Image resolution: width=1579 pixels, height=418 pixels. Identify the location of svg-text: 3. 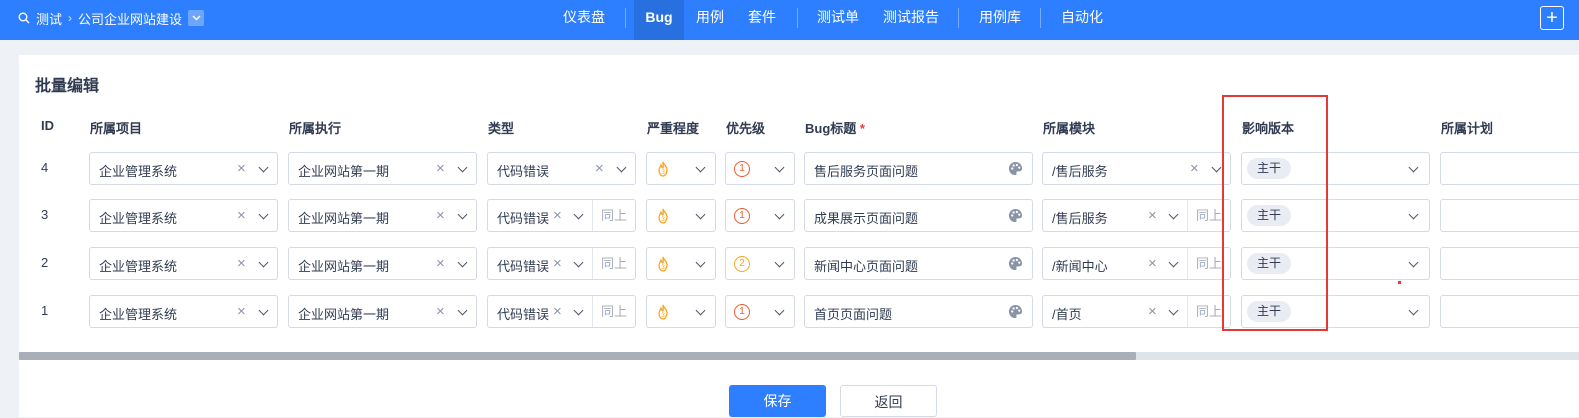
(663, 172).